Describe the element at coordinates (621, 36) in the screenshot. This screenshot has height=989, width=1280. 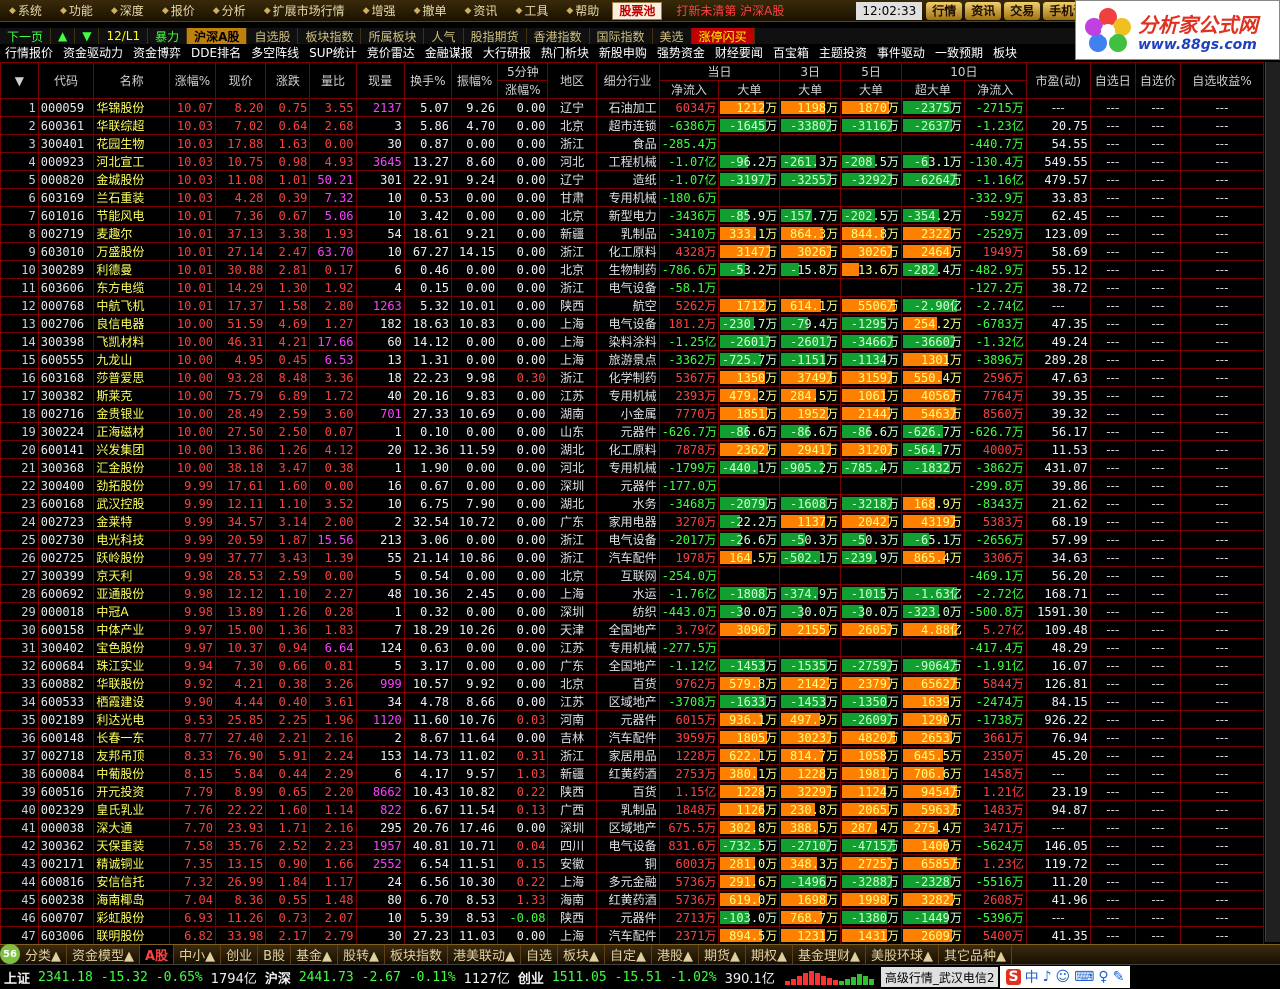
I see `market-tab-6: 国际指数` at that location.